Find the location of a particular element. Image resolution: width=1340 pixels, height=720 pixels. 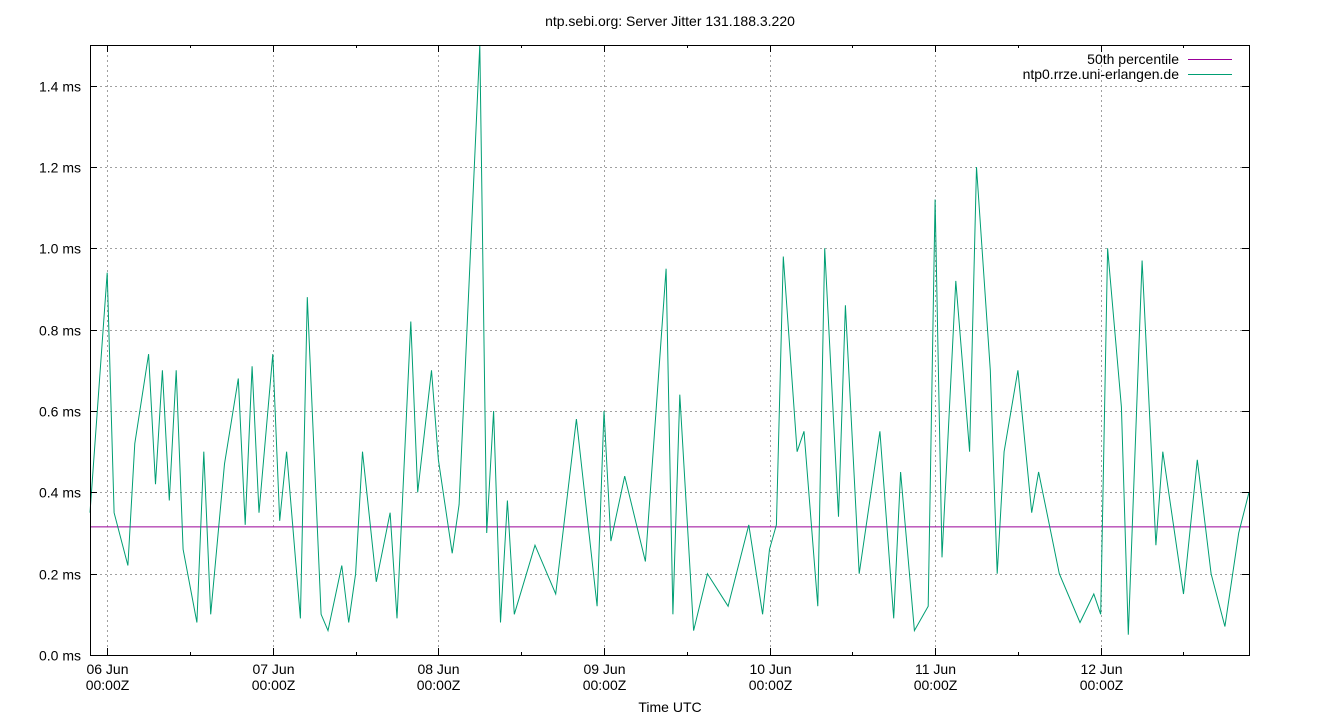

y-tick-label: 0.0 ms is located at coordinates (60, 656).